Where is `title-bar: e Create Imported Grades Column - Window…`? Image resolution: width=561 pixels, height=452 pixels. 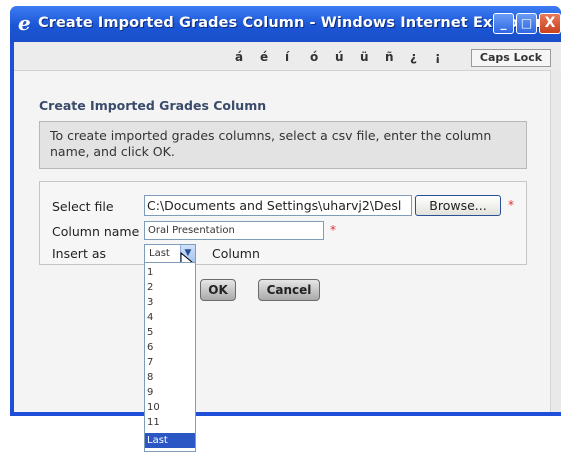
title-bar: e Create Imported Grades Column - Window… is located at coordinates (285, 24).